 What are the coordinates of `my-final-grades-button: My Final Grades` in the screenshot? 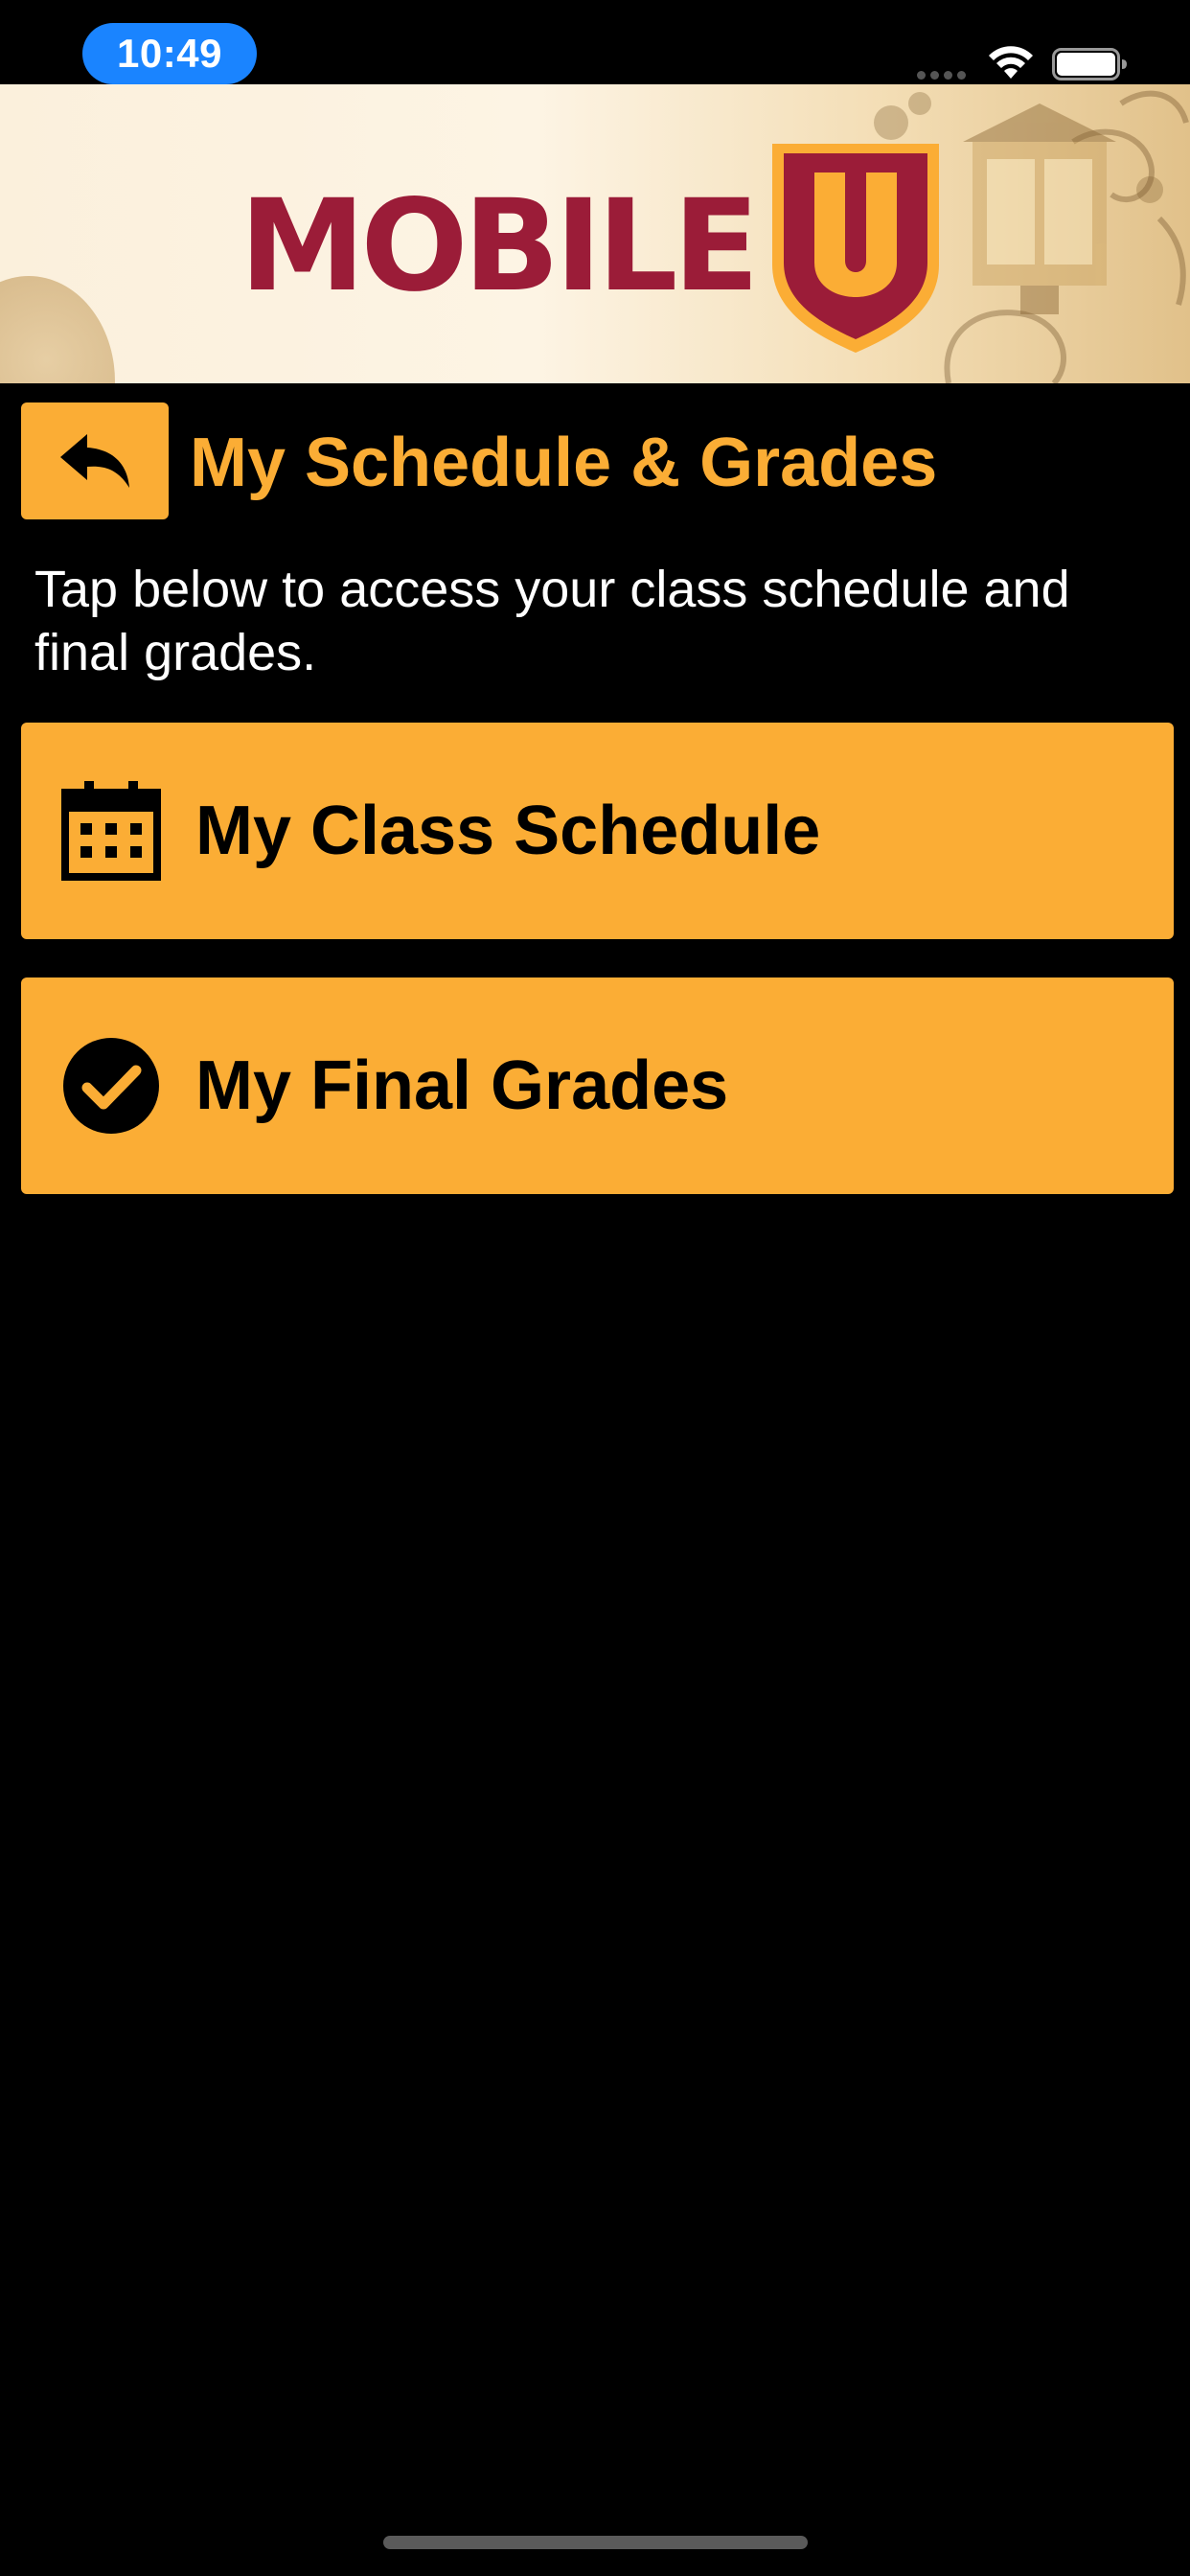 It's located at (598, 1086).